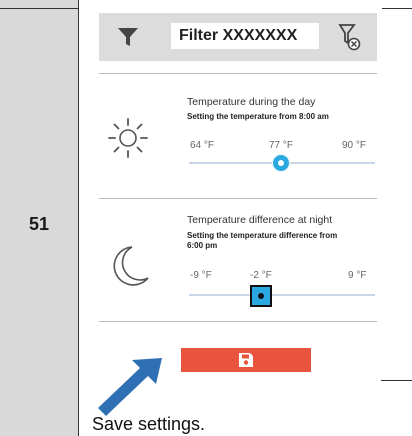 Image resolution: width=412 pixels, height=436 pixels. Describe the element at coordinates (128, 39) in the screenshot. I see `funnel-icon` at that location.